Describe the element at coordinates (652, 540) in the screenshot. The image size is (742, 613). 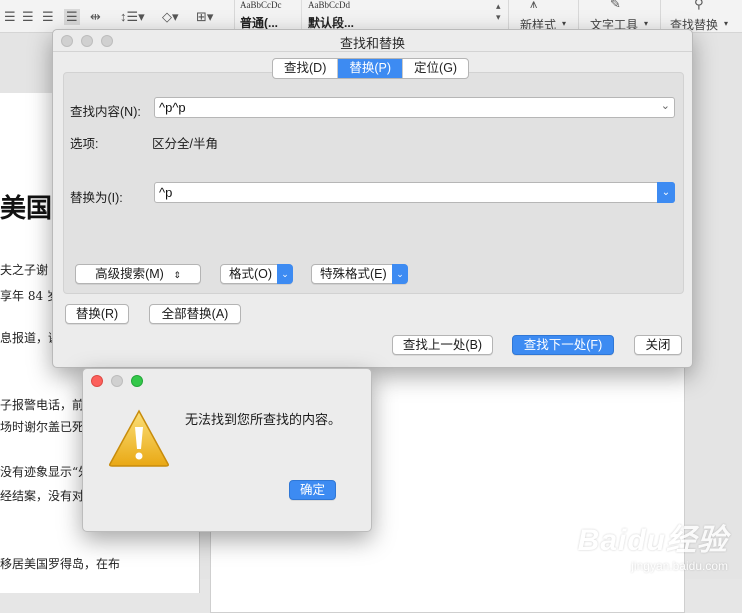
I see `watermark-brand: Baidu经验` at that location.